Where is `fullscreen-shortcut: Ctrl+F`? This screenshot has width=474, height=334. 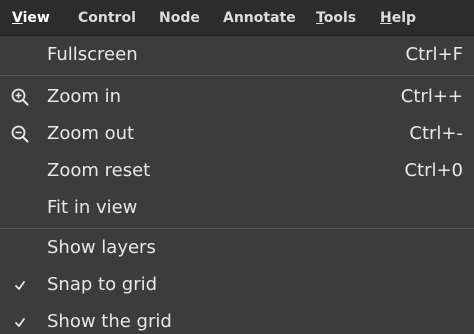 fullscreen-shortcut: Ctrl+F is located at coordinates (434, 54).